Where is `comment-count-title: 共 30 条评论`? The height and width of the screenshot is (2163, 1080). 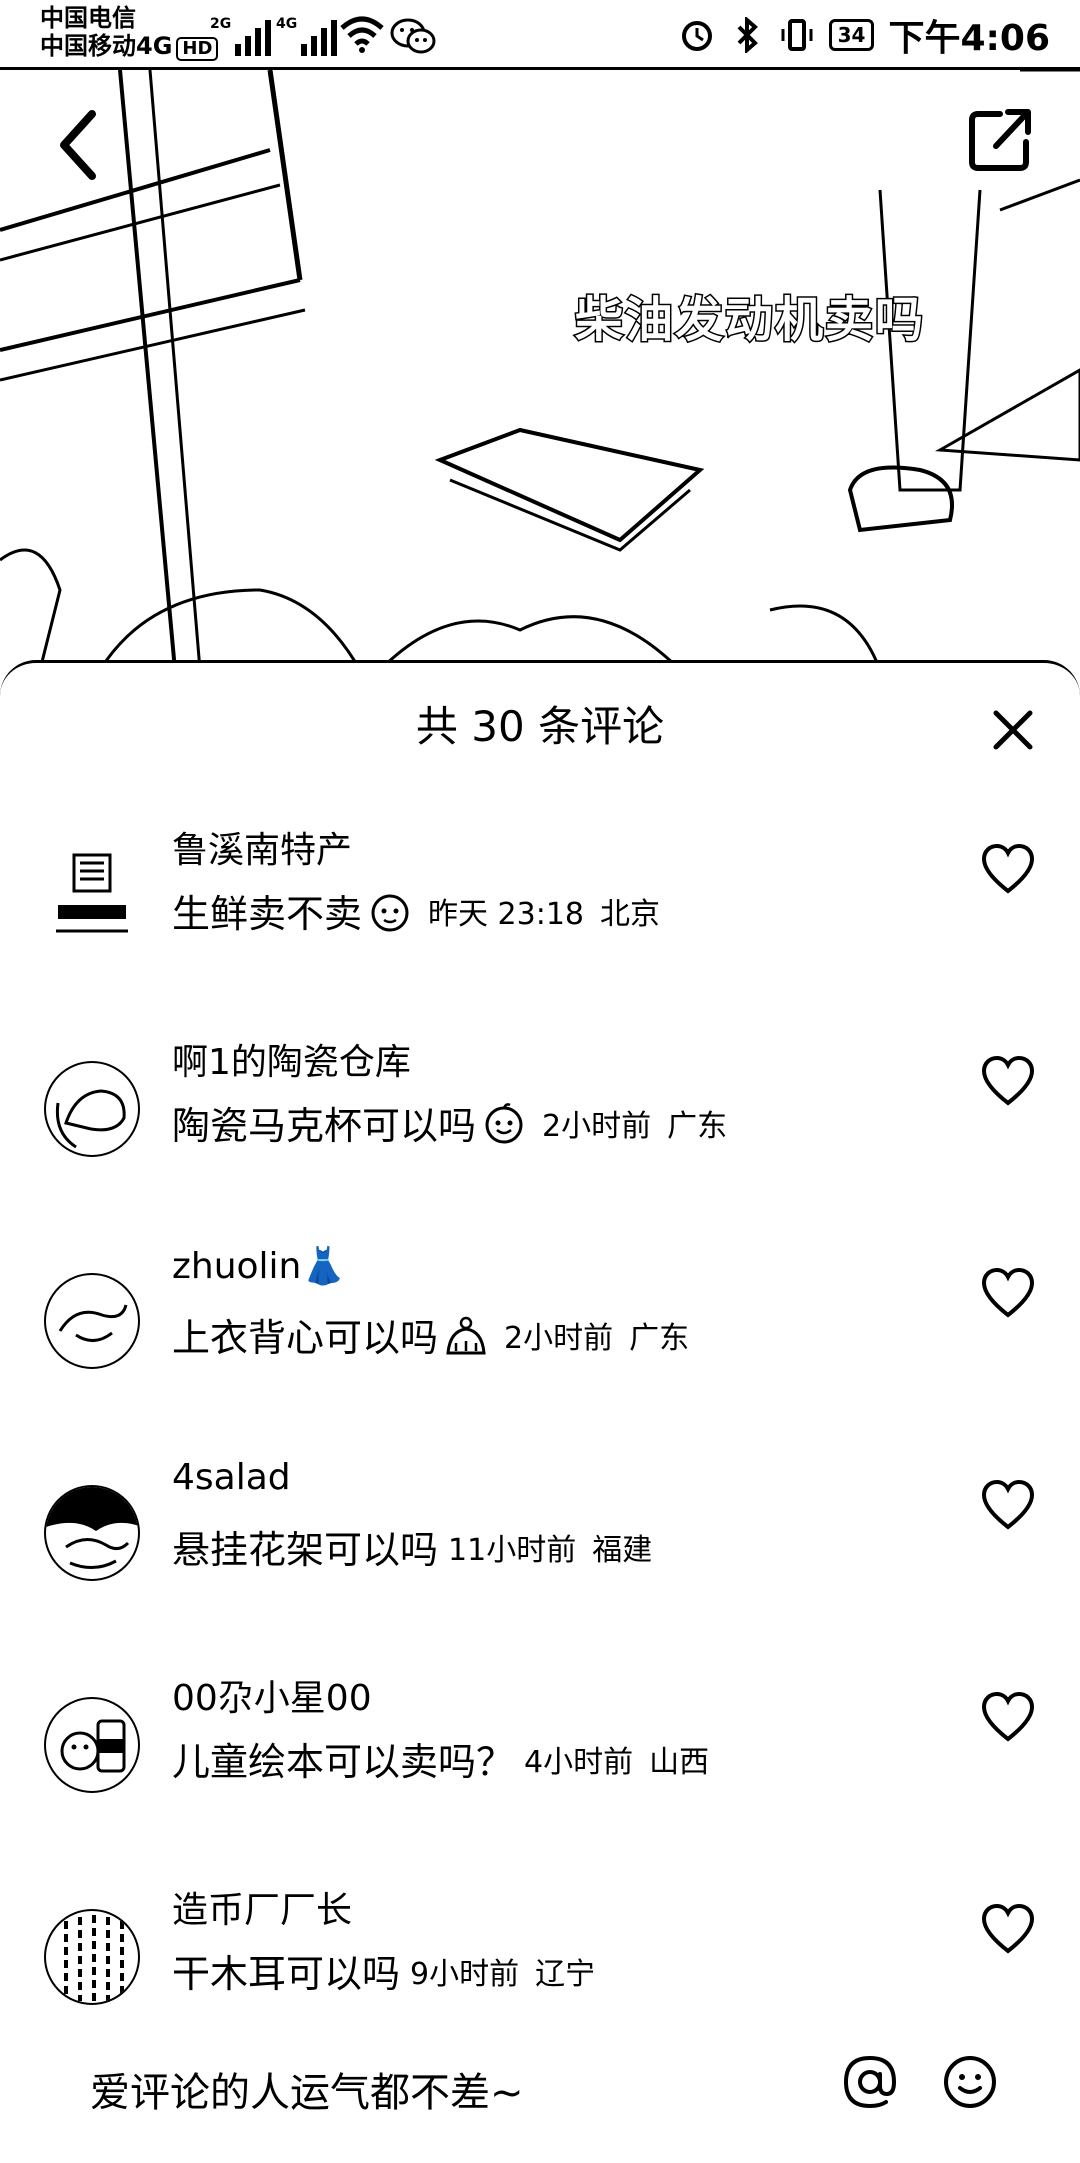
comment-count-title: 共 30 条评论 is located at coordinates (540, 726).